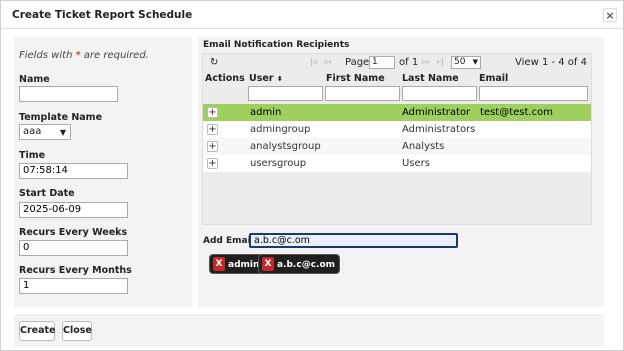 This screenshot has height=351, width=624. Describe the element at coordinates (37, 331) in the screenshot. I see `create-button: Create` at that location.